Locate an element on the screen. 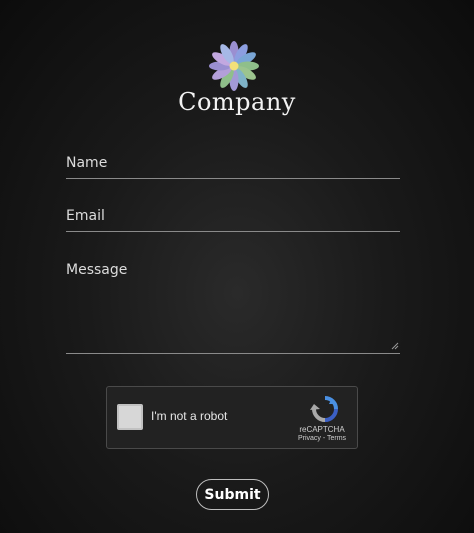  message-underline is located at coordinates (233, 353).